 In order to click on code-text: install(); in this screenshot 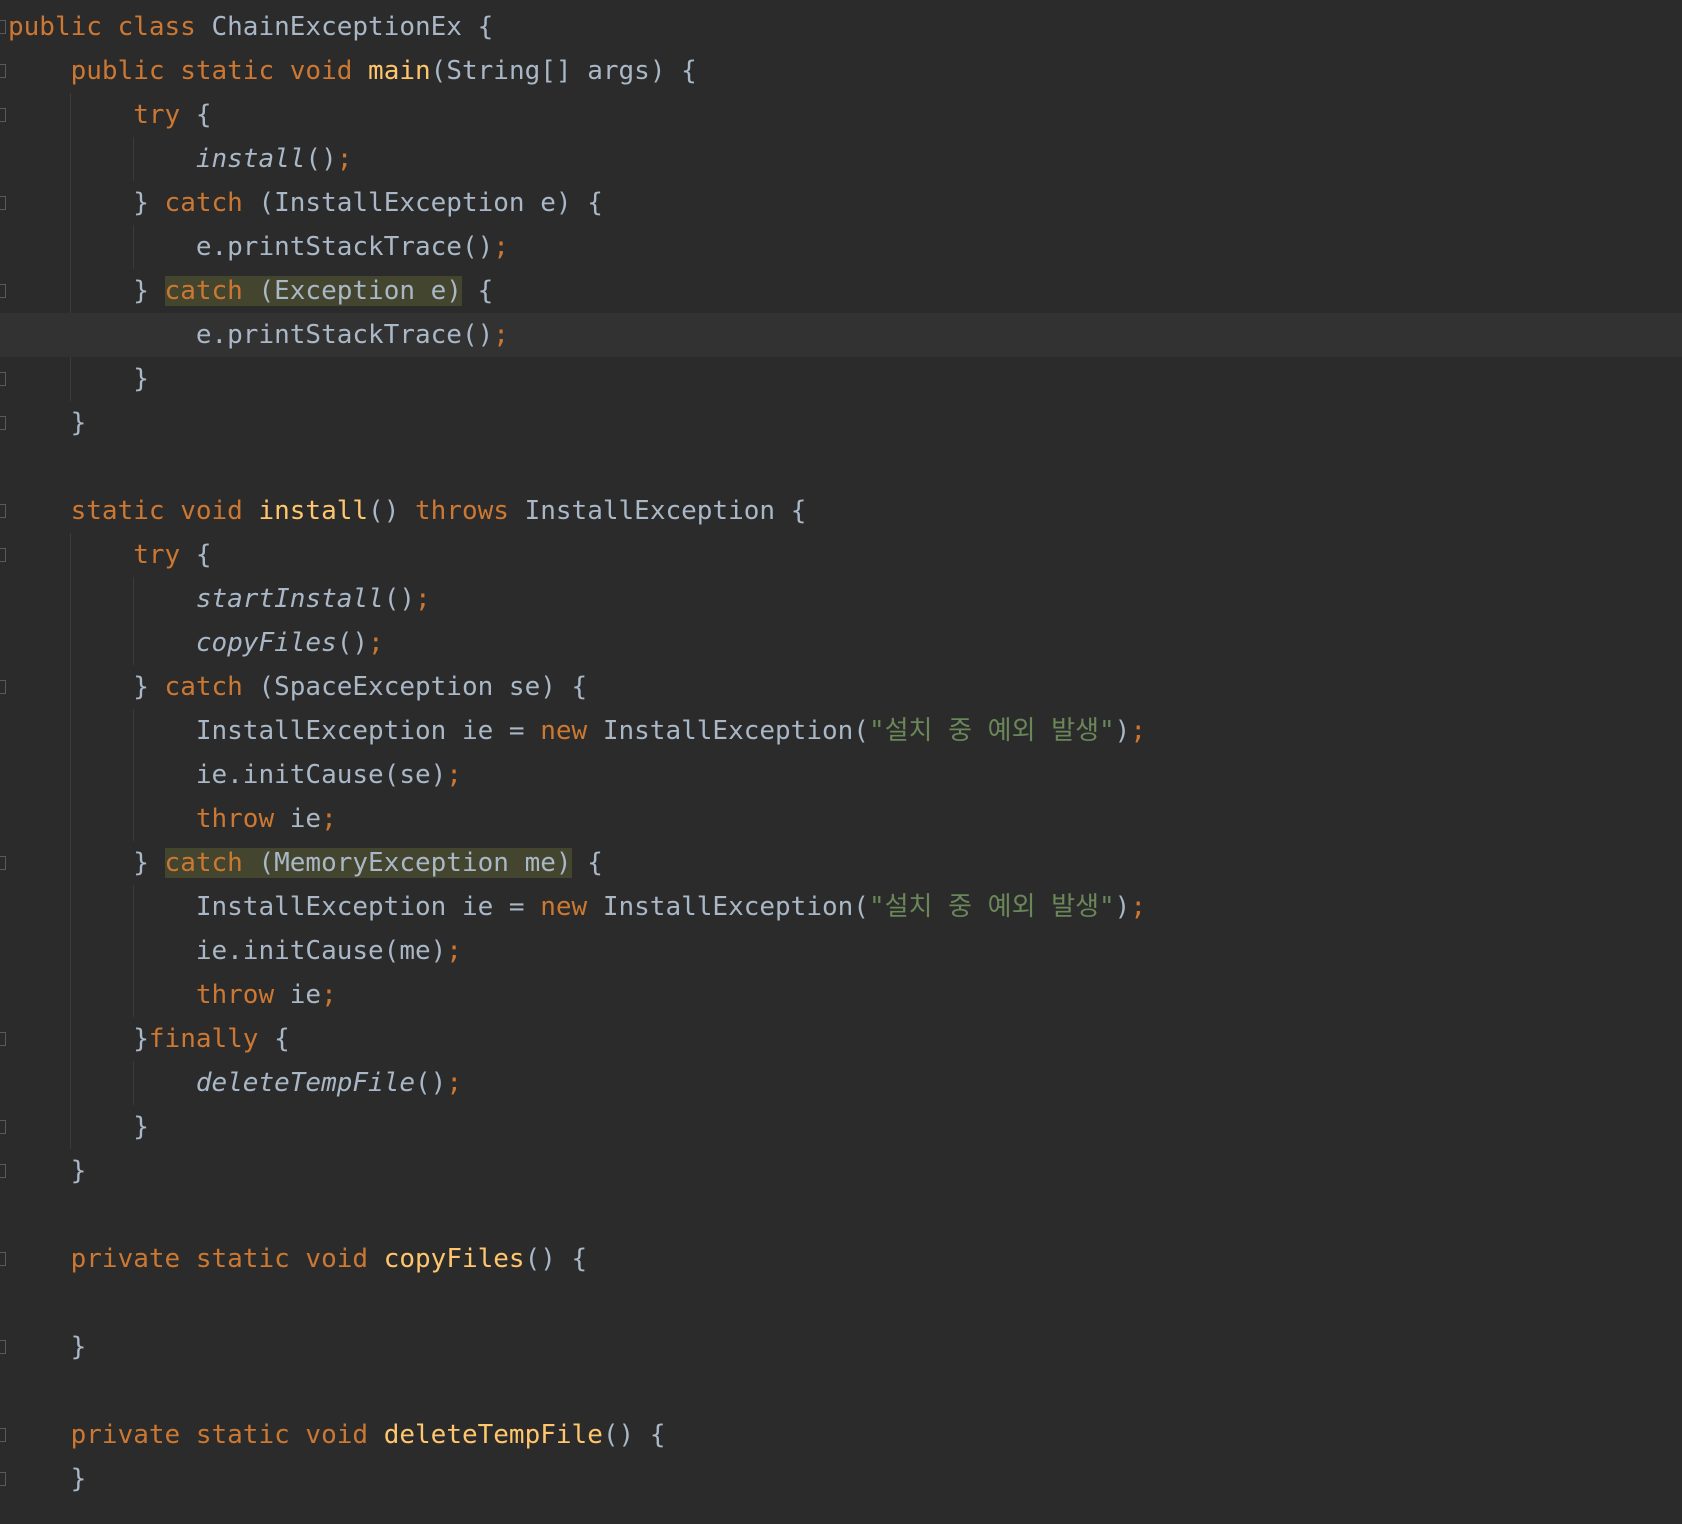, I will do `click(180, 159)`.